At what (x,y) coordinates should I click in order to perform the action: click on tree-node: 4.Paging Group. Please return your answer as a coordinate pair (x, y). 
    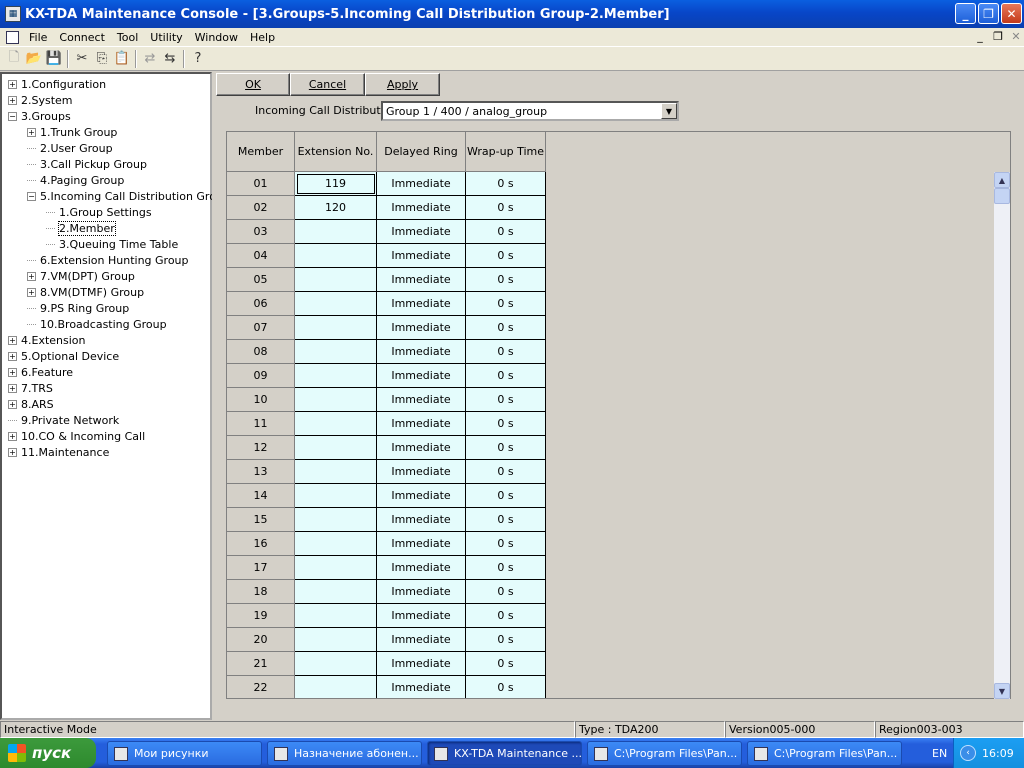
    Looking at the image, I should click on (75, 180).